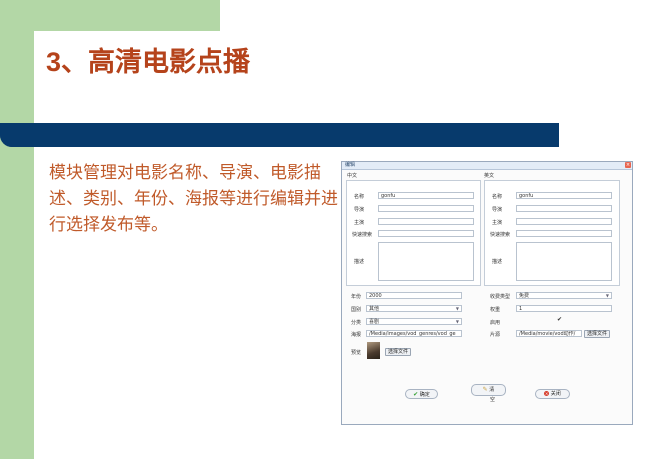 This screenshot has height=459, width=651. Describe the element at coordinates (500, 235) in the screenshot. I see `en-quicksearch-label: 快速搜索` at that location.